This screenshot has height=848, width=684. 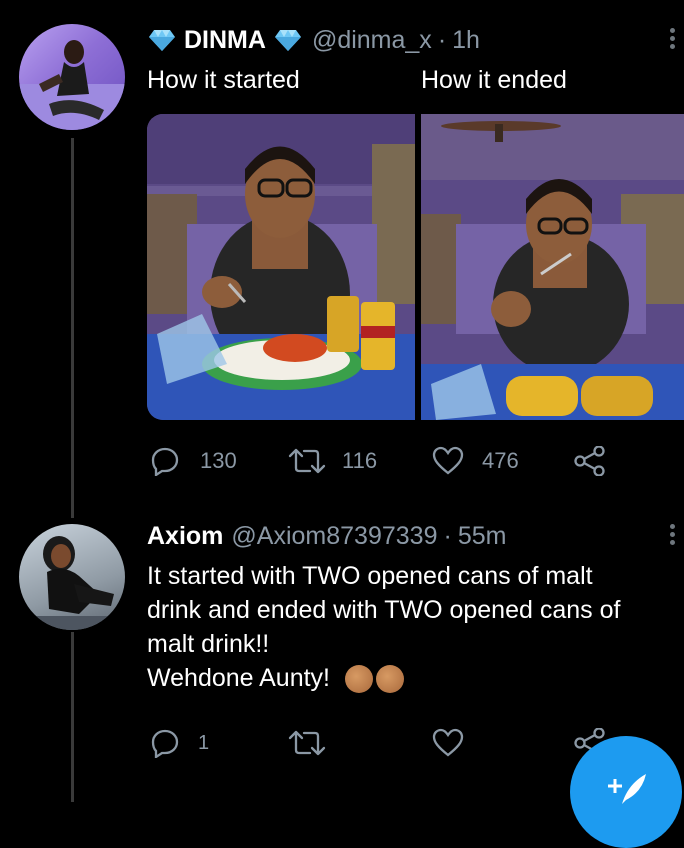 I want to click on photo-how-it-ended, so click(x=552, y=267).